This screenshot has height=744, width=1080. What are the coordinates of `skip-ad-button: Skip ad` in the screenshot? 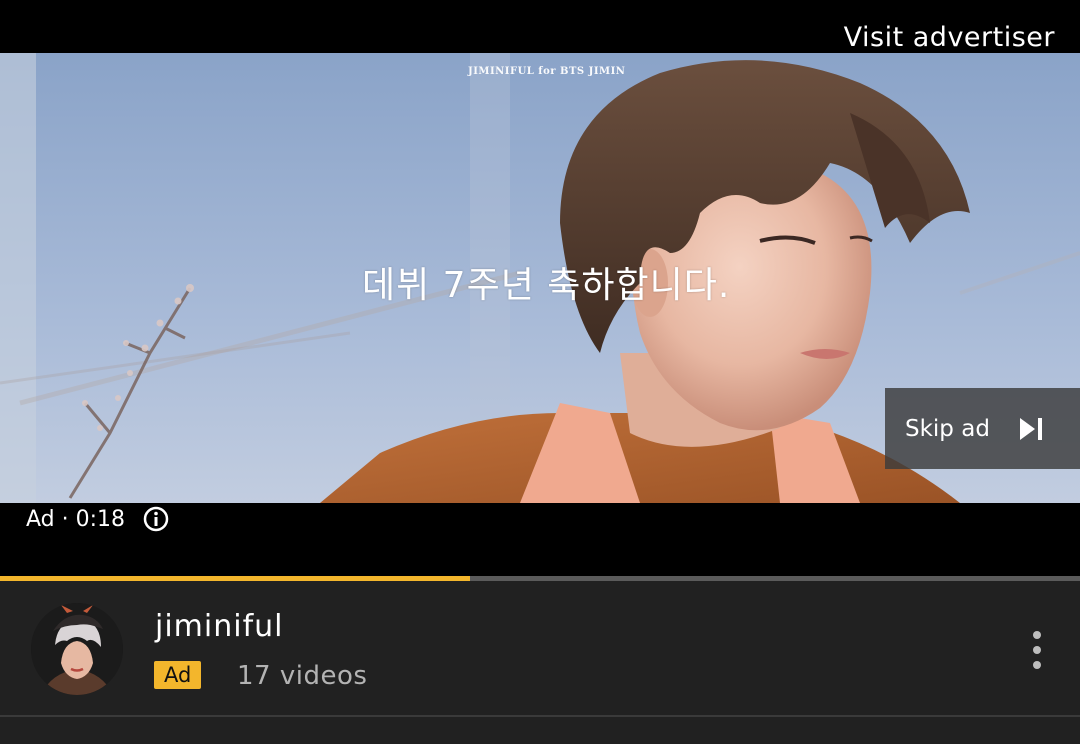 It's located at (982, 428).